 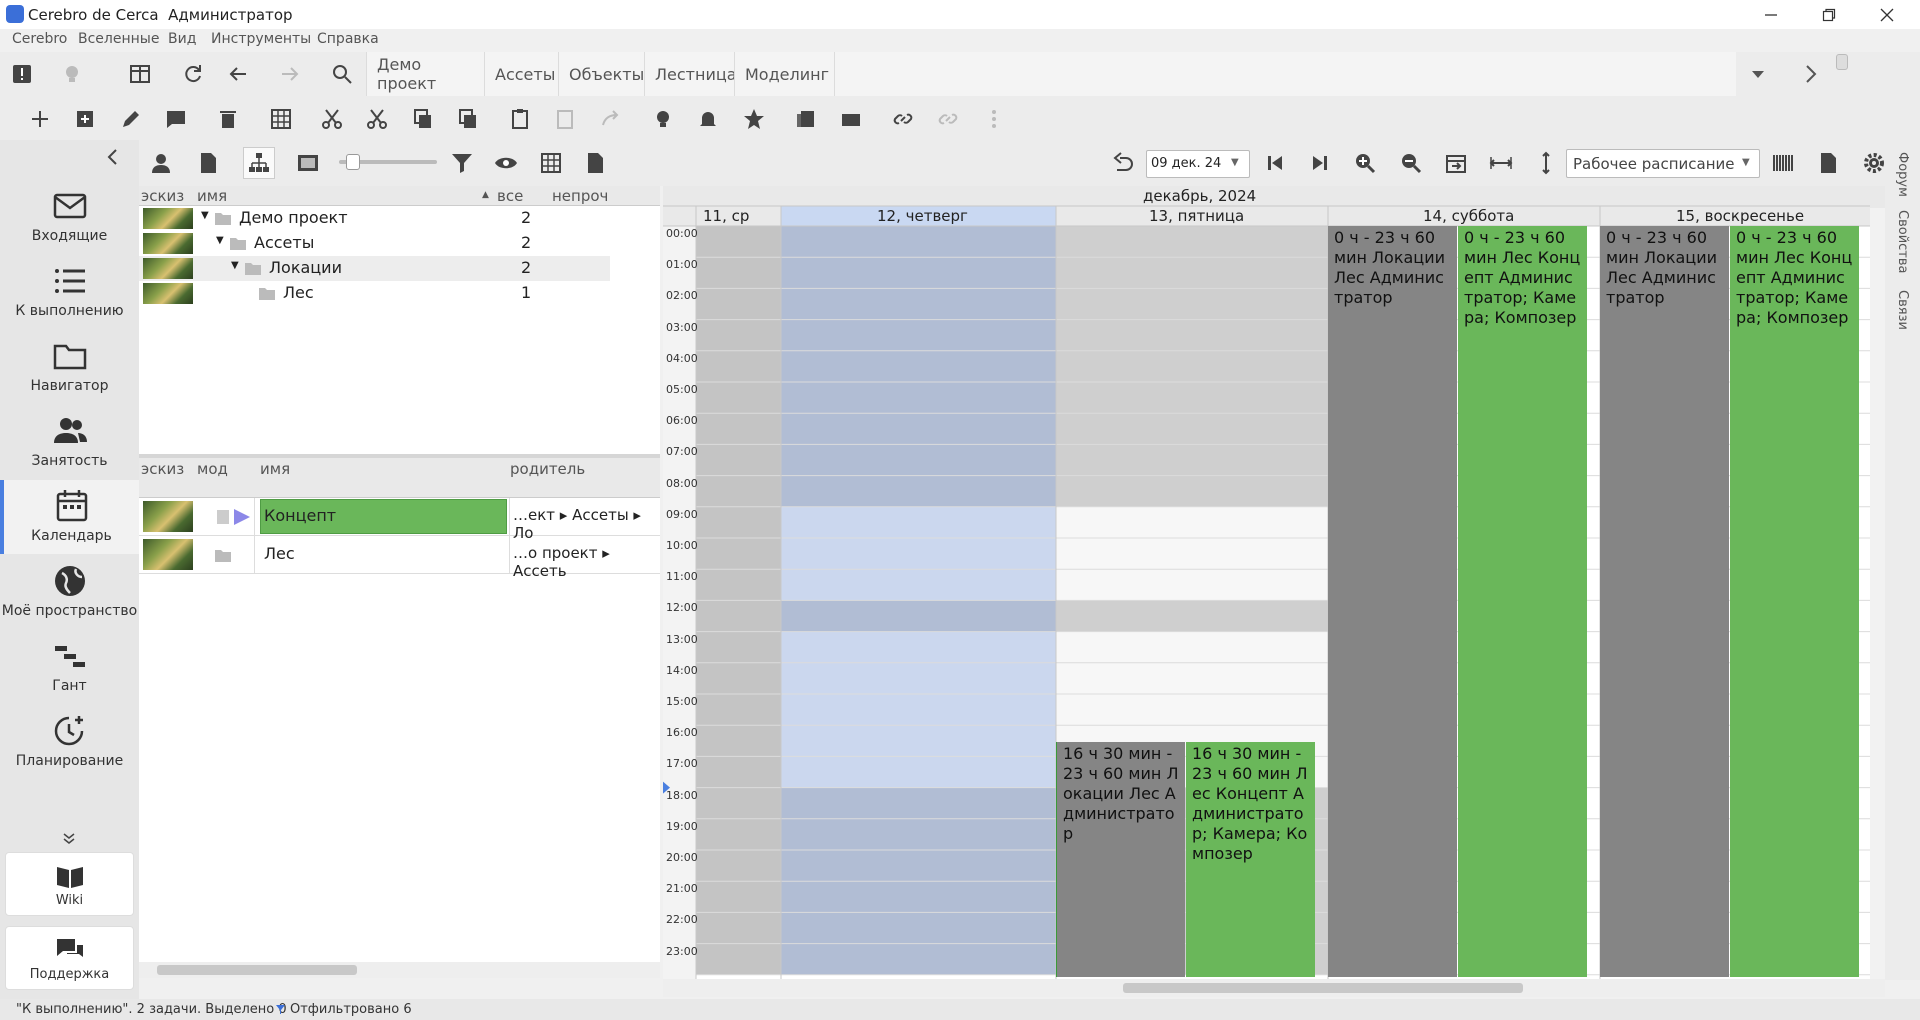 I want to click on menu-help: Справка, so click(x=348, y=39).